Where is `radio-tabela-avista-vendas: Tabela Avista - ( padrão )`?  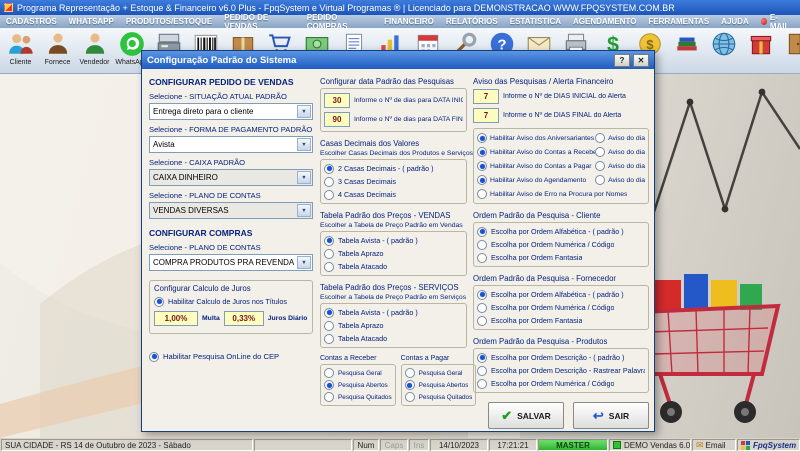 radio-tabela-avista-vendas: Tabela Avista - ( padrão ) is located at coordinates (393, 240).